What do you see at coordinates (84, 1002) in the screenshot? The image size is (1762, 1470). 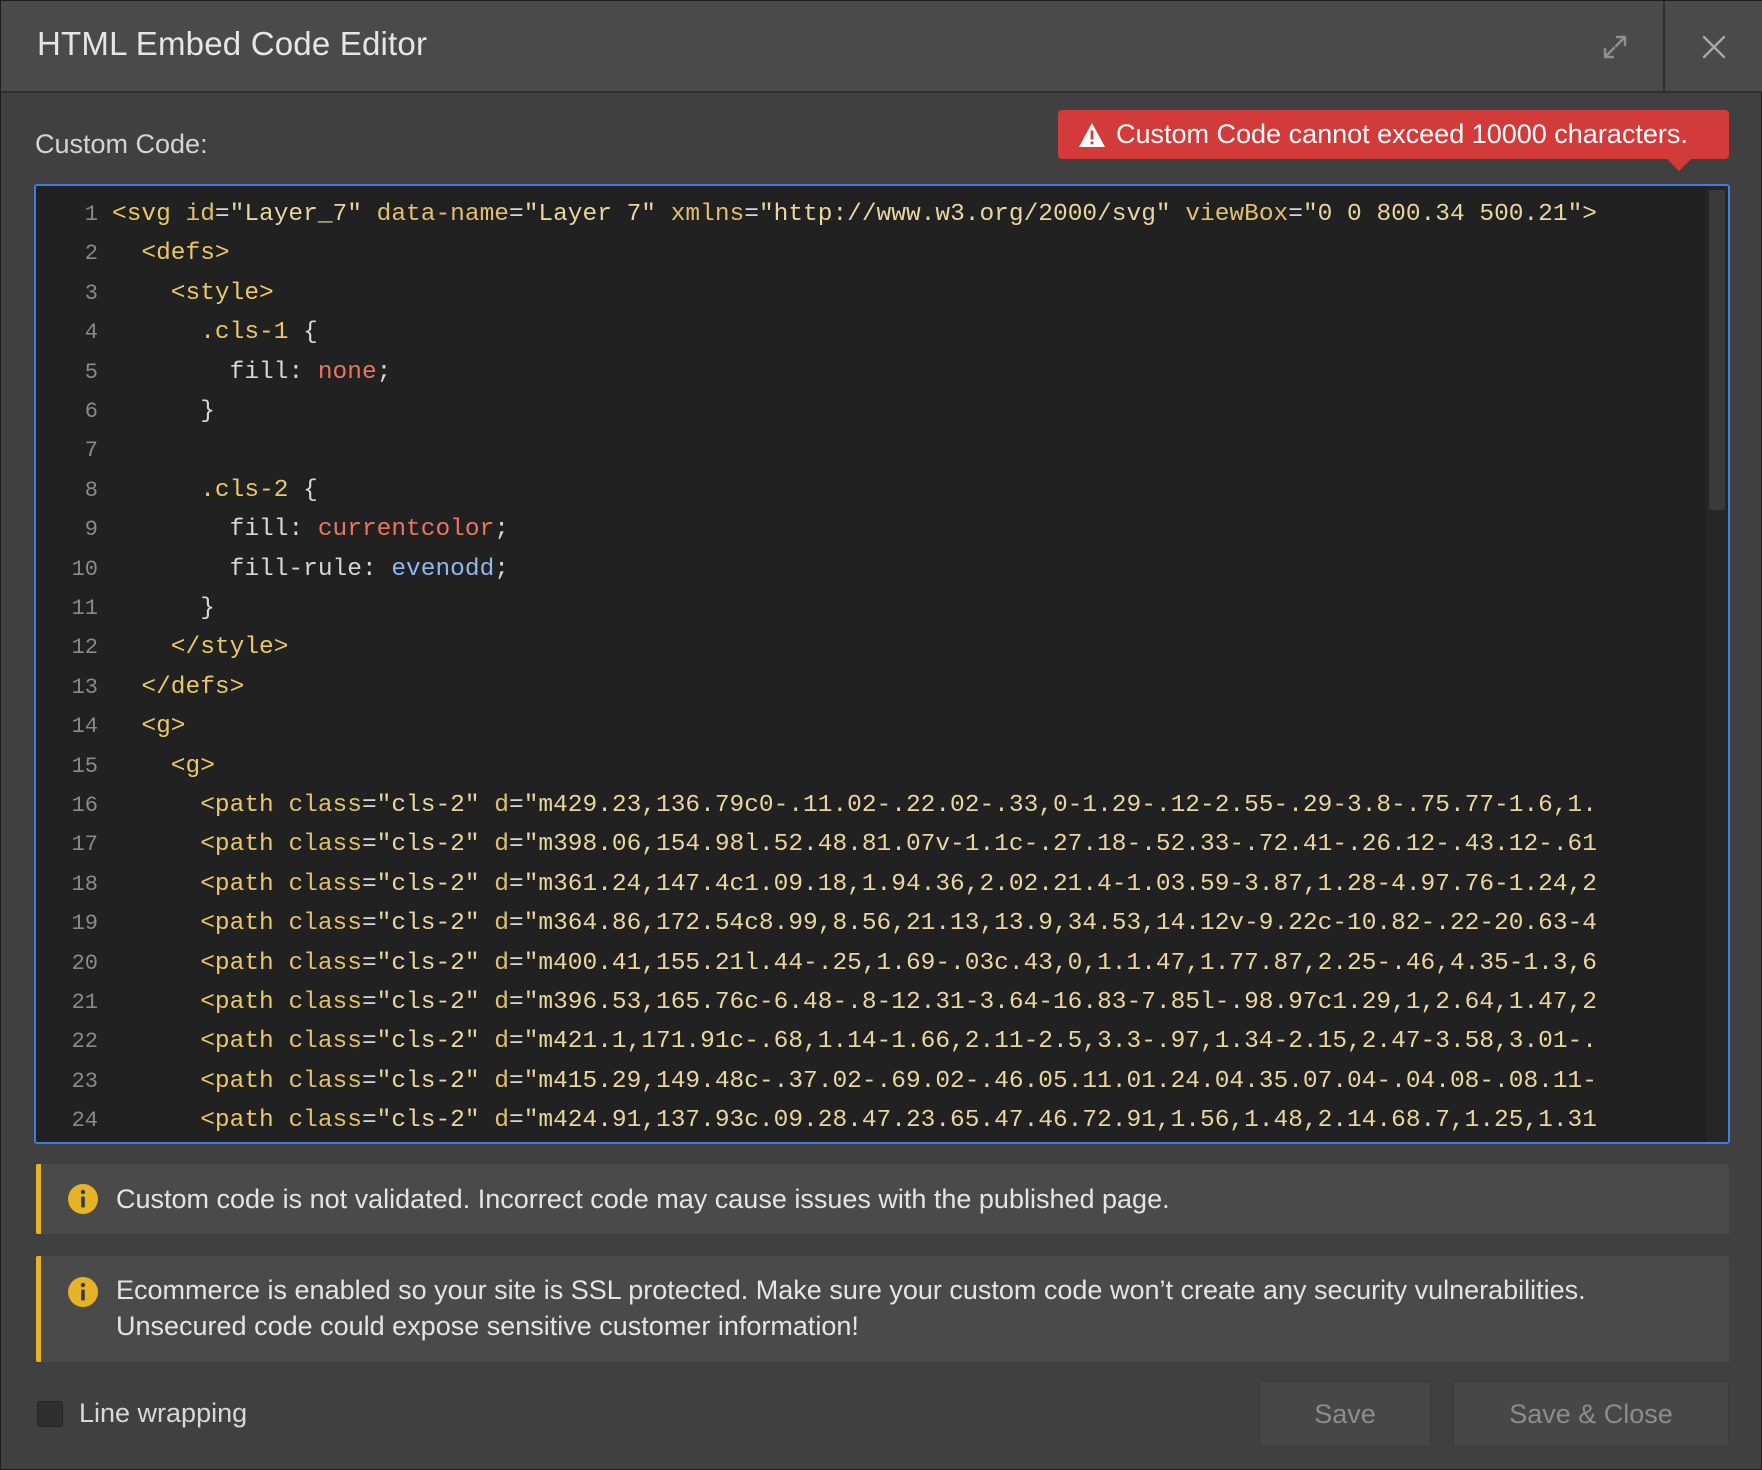 I see `line-number: 21` at bounding box center [84, 1002].